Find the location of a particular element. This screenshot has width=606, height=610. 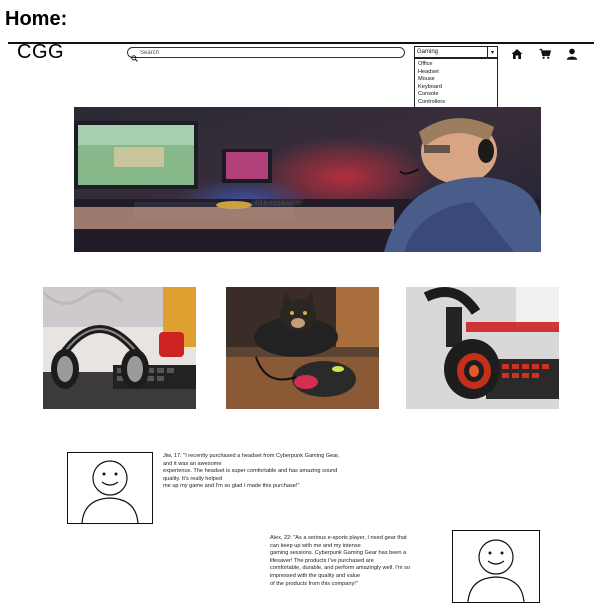

home-icon is located at coordinates (517, 53).